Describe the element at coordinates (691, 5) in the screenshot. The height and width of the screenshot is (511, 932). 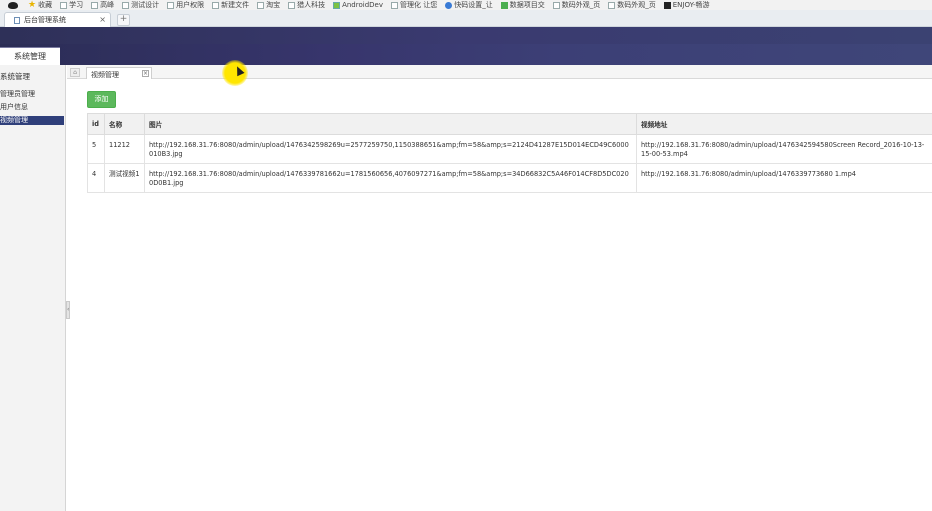
I see `bookmark-label: ENJOY-畅游` at that location.